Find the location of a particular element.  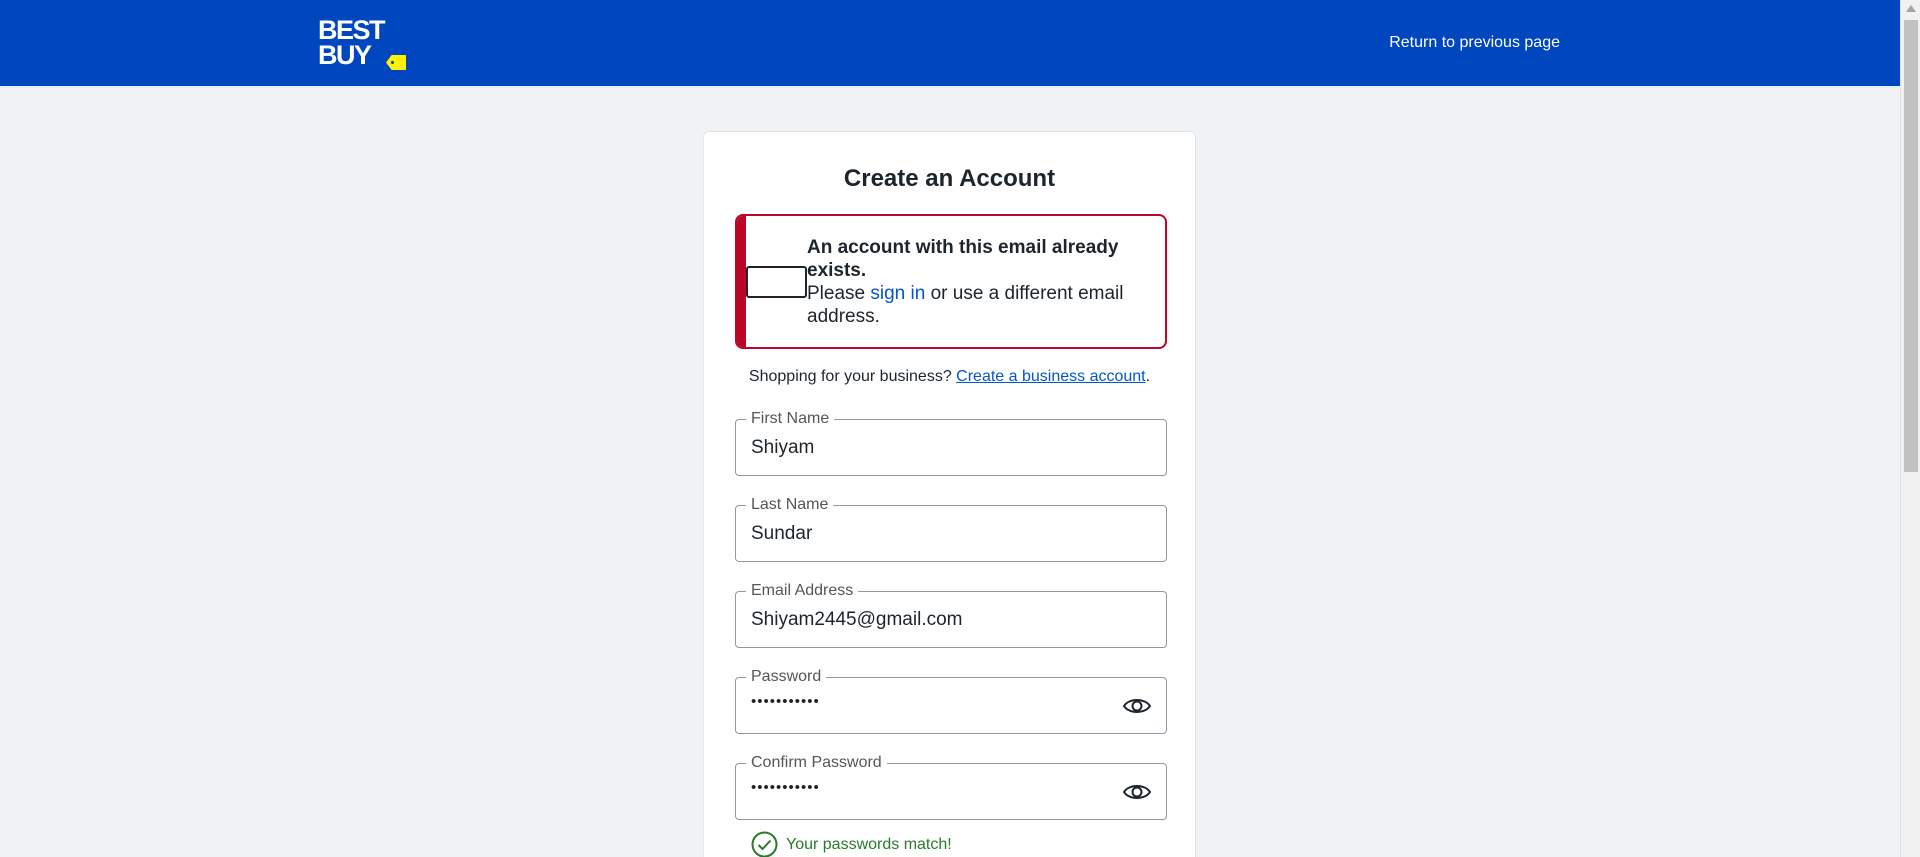

confirm-password-label: Confirm Password is located at coordinates (816, 763).